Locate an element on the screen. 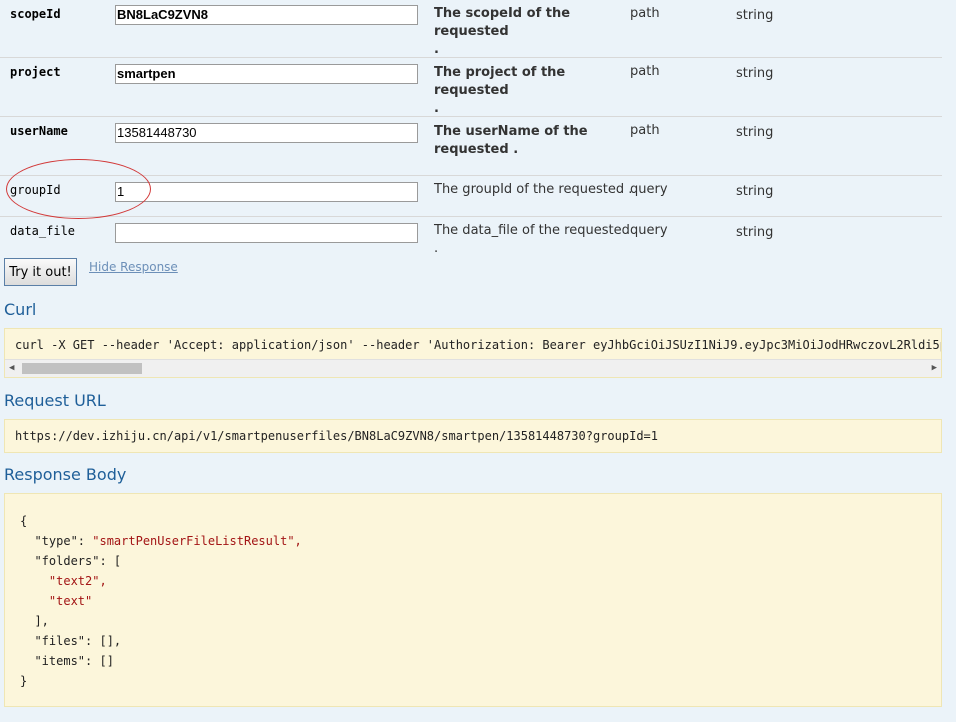 The image size is (956, 722). param-name: project is located at coordinates (35, 72).